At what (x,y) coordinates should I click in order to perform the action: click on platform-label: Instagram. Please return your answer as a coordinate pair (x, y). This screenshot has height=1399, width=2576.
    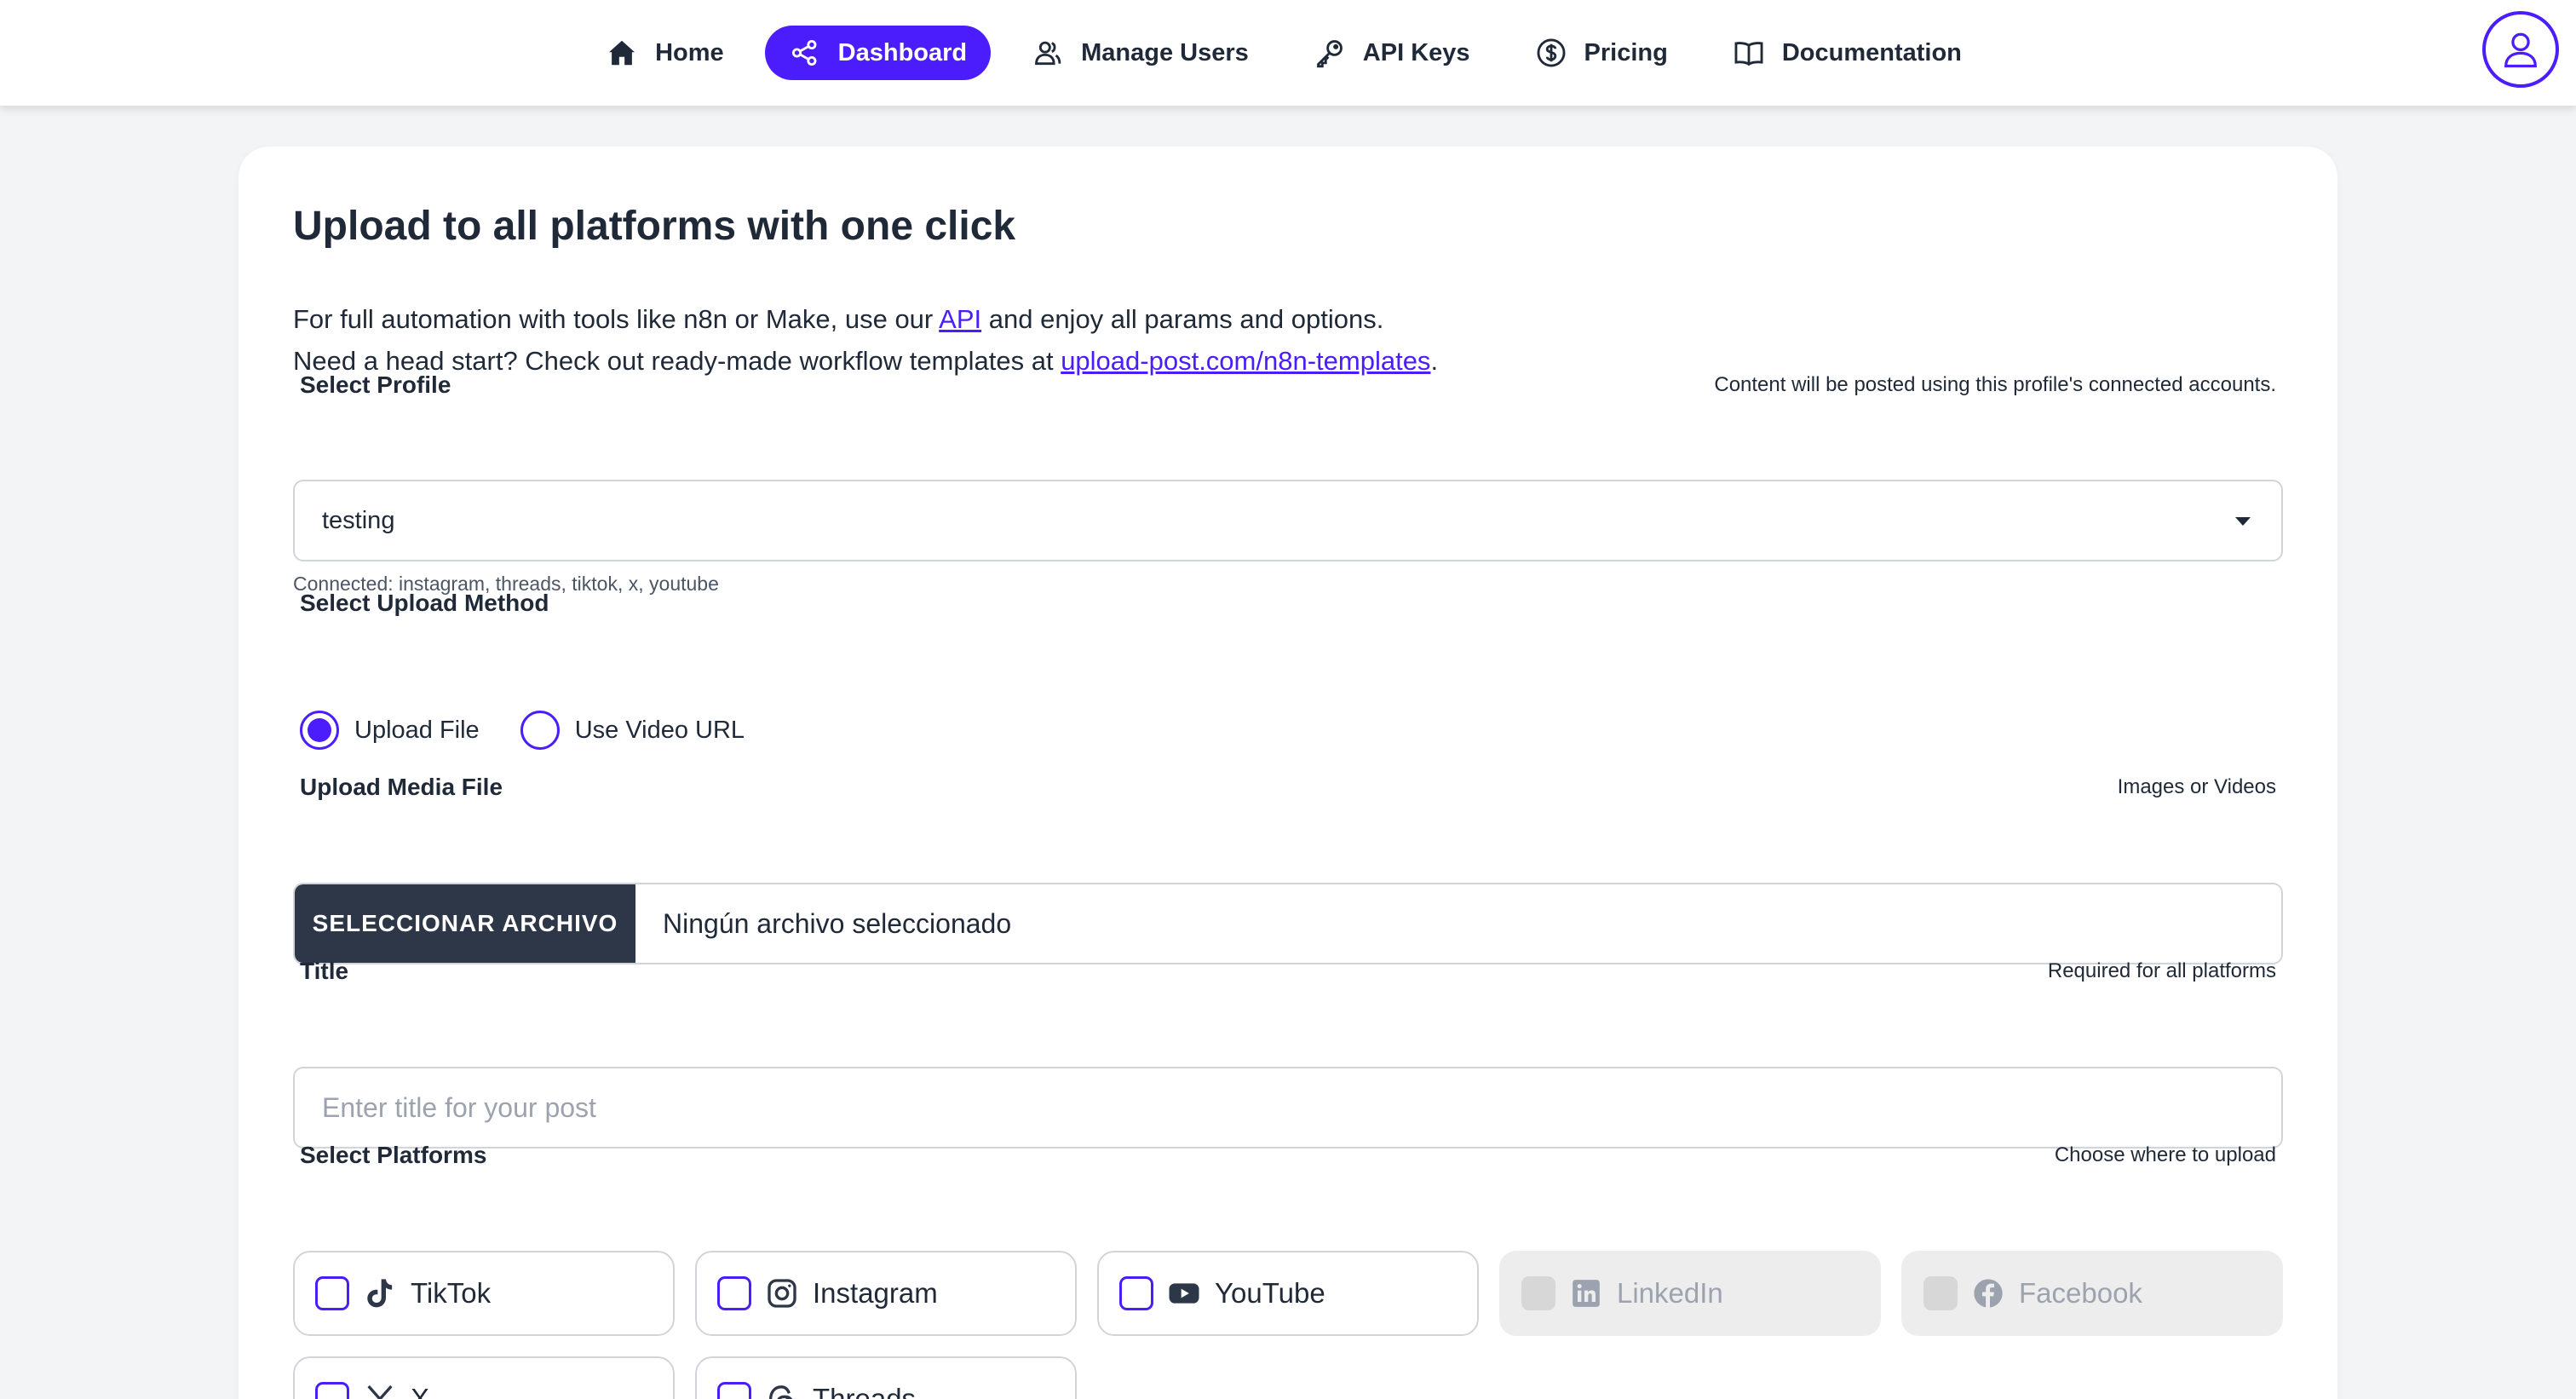
    Looking at the image, I should click on (876, 1293).